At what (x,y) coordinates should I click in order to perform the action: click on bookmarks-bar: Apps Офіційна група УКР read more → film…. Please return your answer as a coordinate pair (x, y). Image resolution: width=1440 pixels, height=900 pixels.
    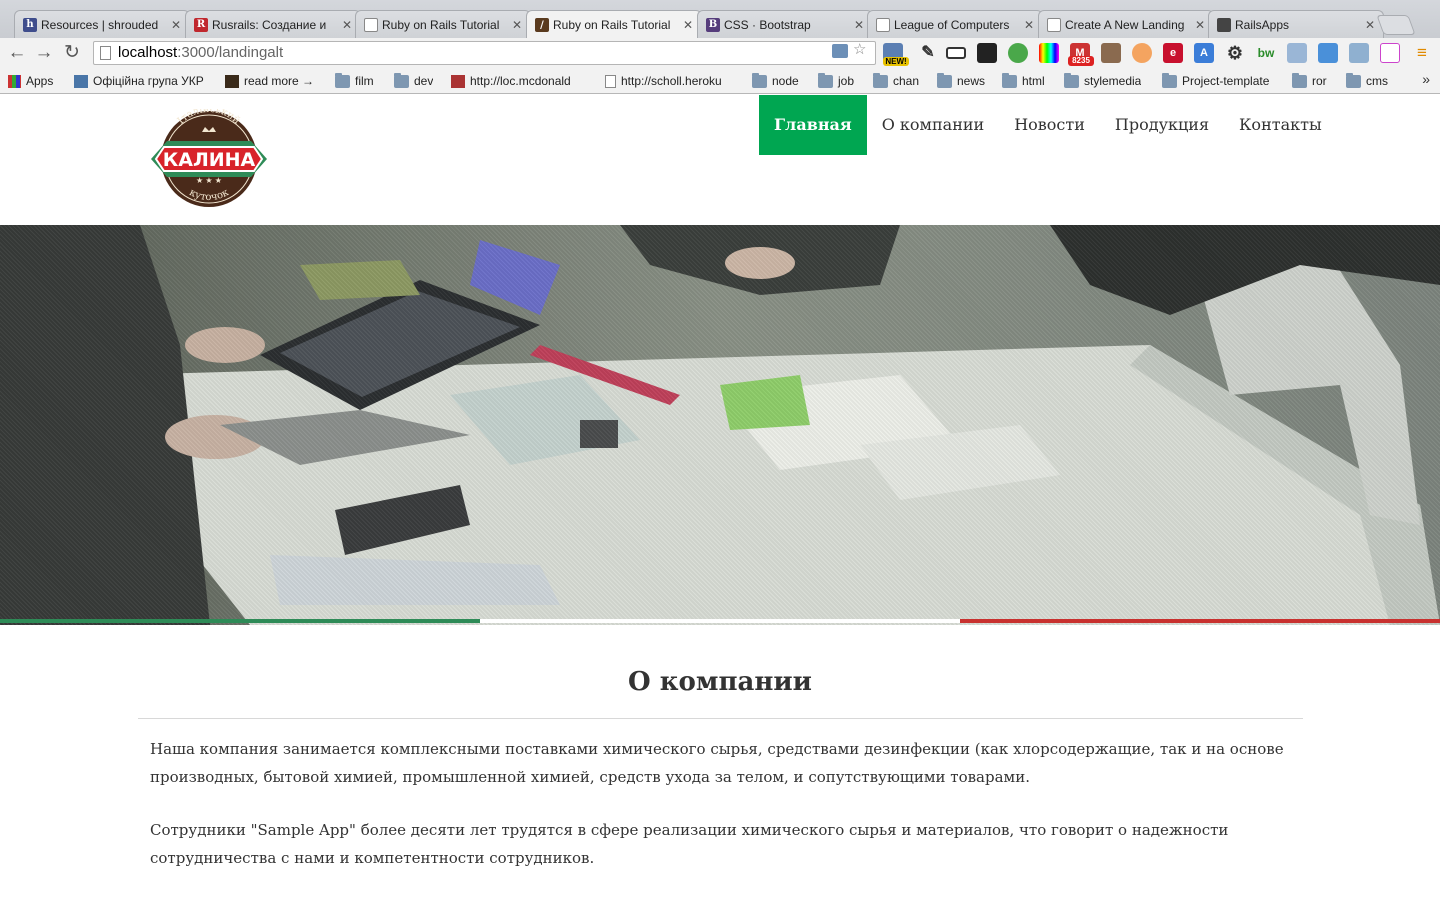
    Looking at the image, I should click on (720, 81).